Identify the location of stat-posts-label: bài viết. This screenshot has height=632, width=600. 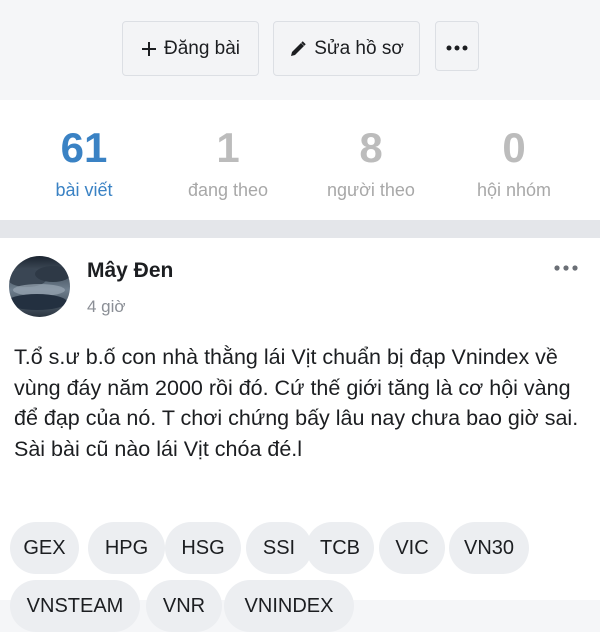
(84, 190).